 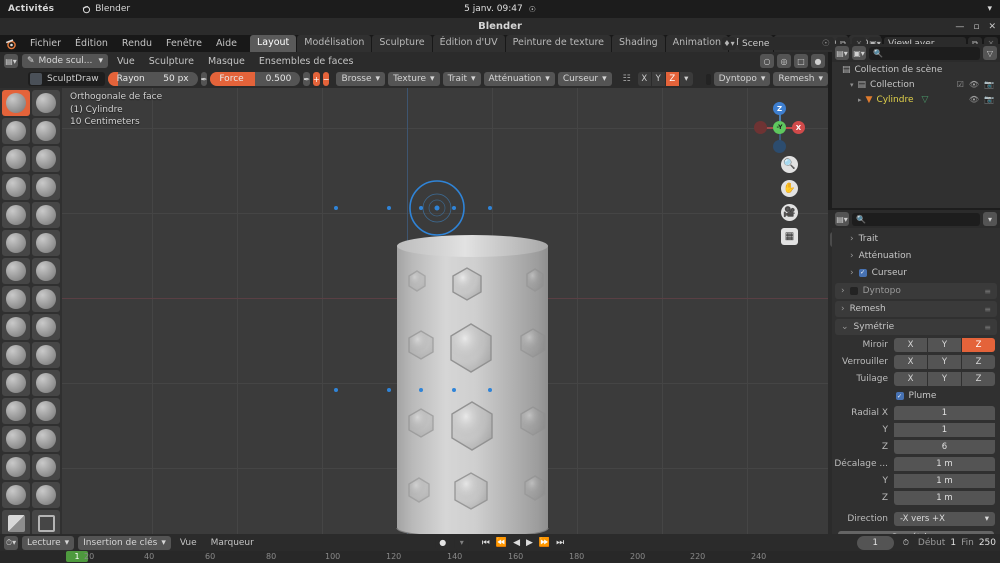 What do you see at coordinates (801, 61) in the screenshot?
I see `xray-toggle: □` at bounding box center [801, 61].